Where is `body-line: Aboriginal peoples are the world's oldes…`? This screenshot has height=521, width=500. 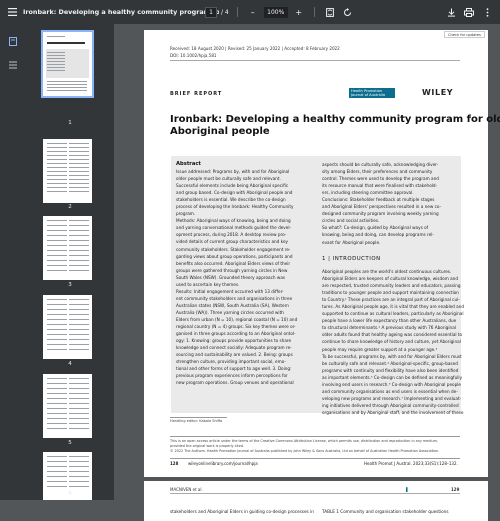 body-line: Aboriginal peoples are the world's oldes… is located at coordinates (387, 271).